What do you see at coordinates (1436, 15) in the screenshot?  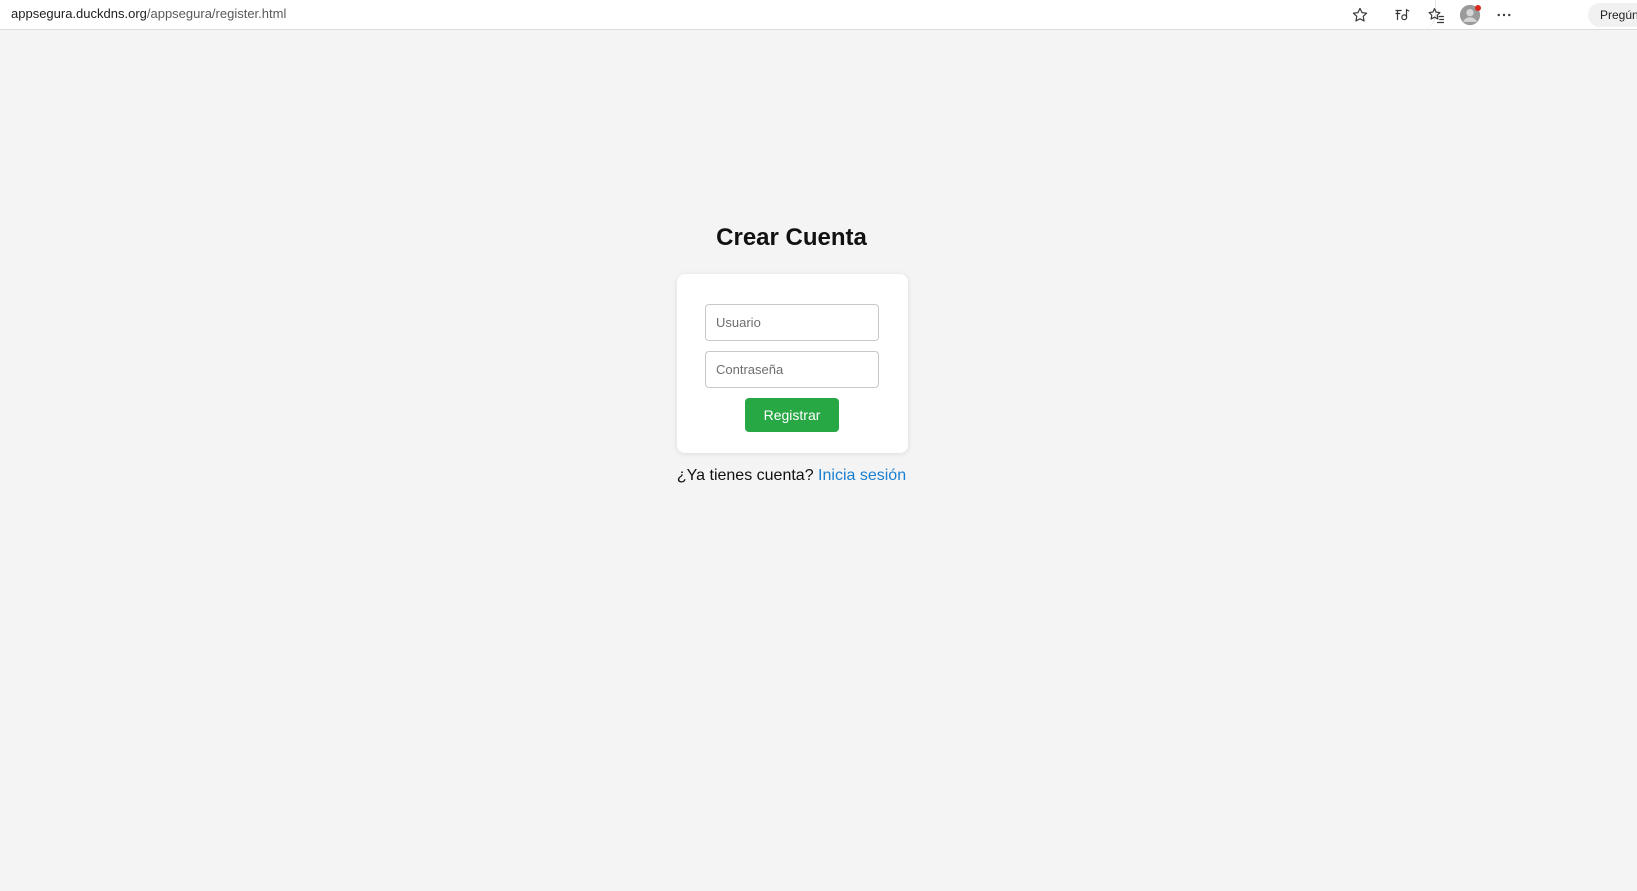 I see `favorites-icon` at bounding box center [1436, 15].